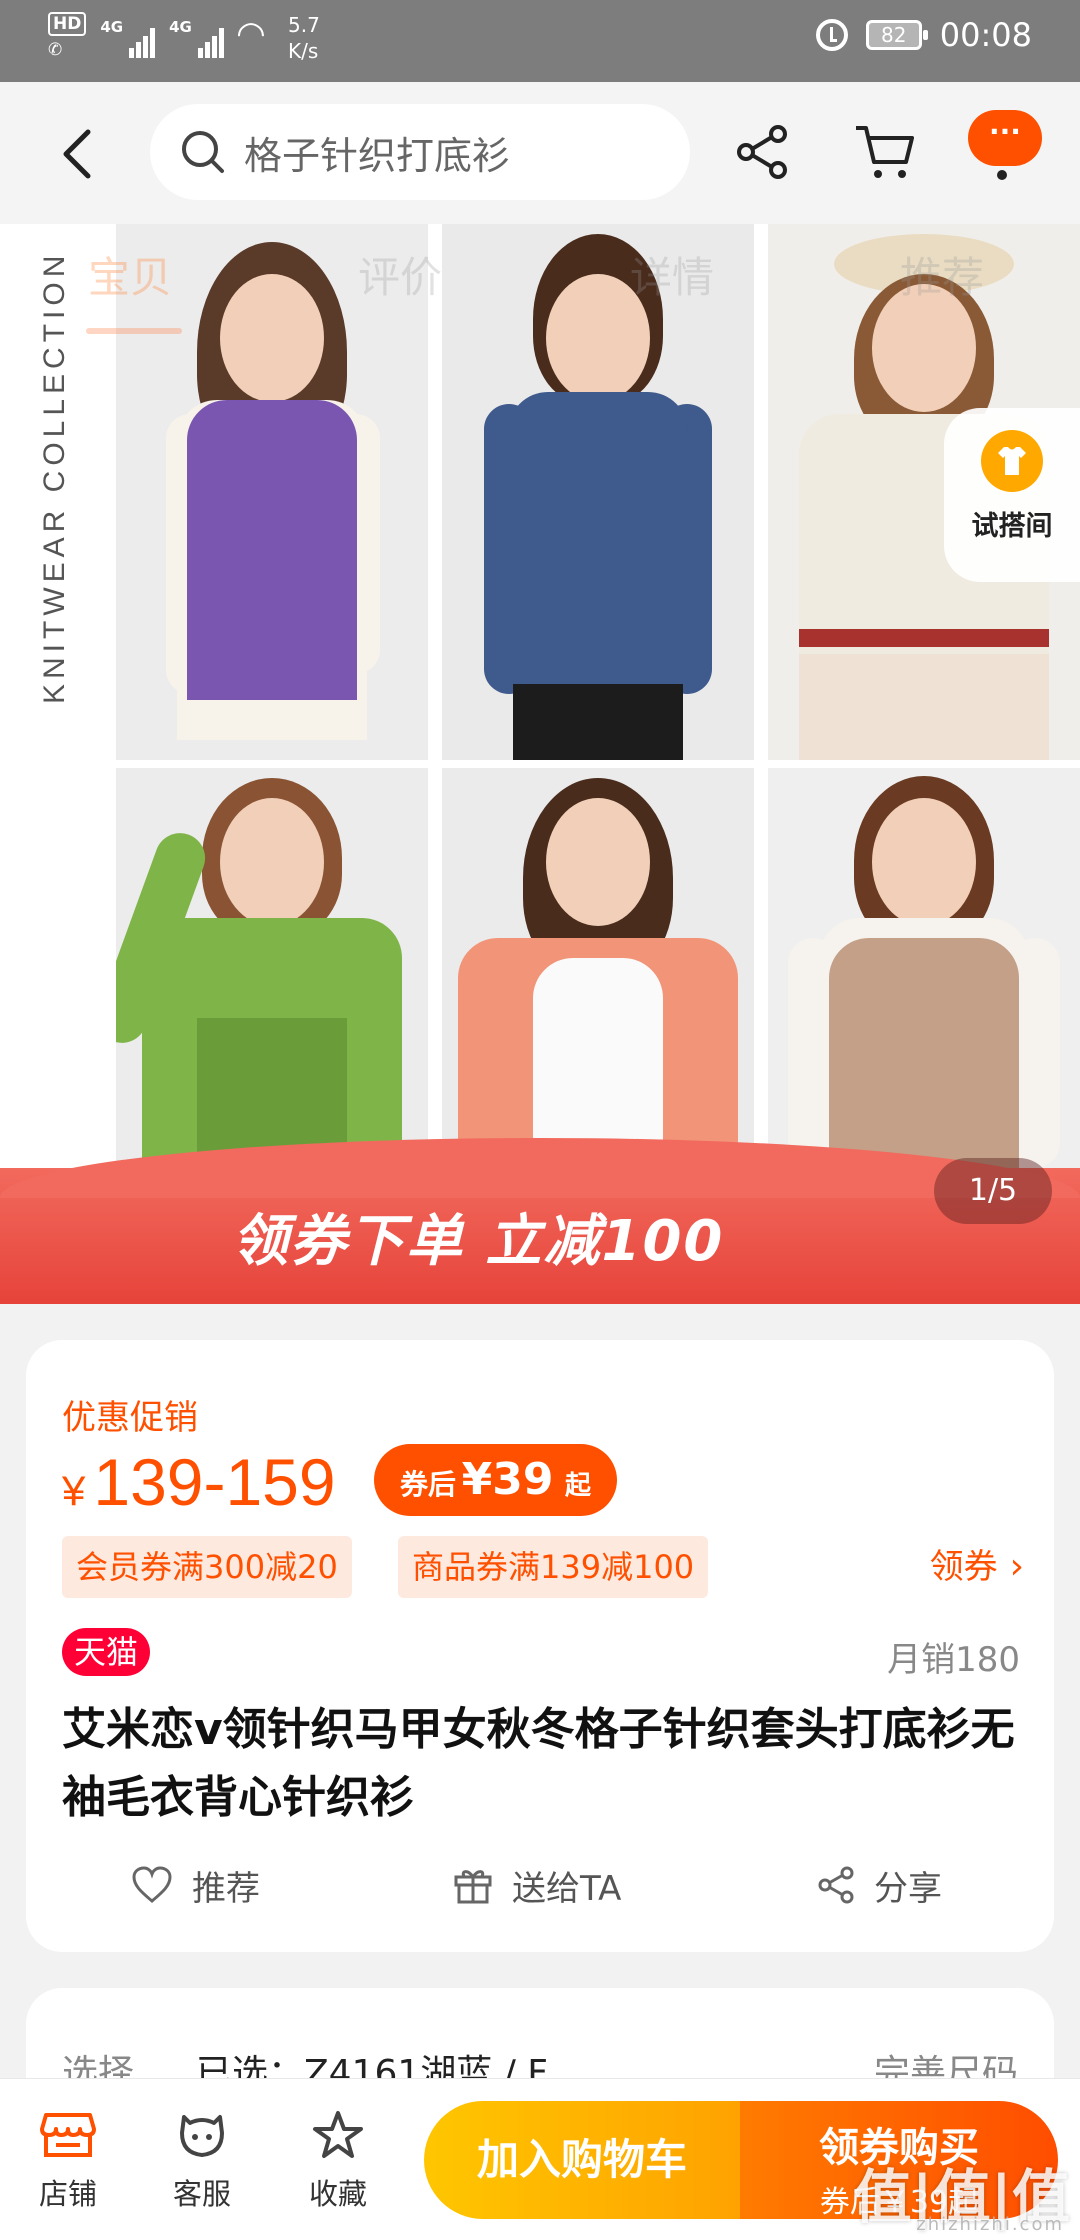  I want to click on heart-icon, so click(152, 1884).